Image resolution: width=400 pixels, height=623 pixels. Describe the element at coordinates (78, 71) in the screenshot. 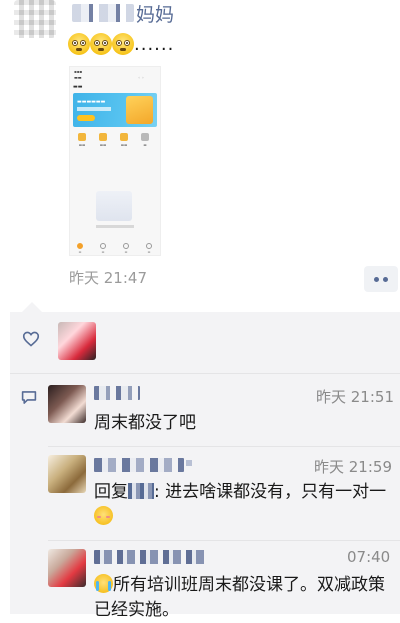

I see `image-status-bar: ▪▪▪` at that location.